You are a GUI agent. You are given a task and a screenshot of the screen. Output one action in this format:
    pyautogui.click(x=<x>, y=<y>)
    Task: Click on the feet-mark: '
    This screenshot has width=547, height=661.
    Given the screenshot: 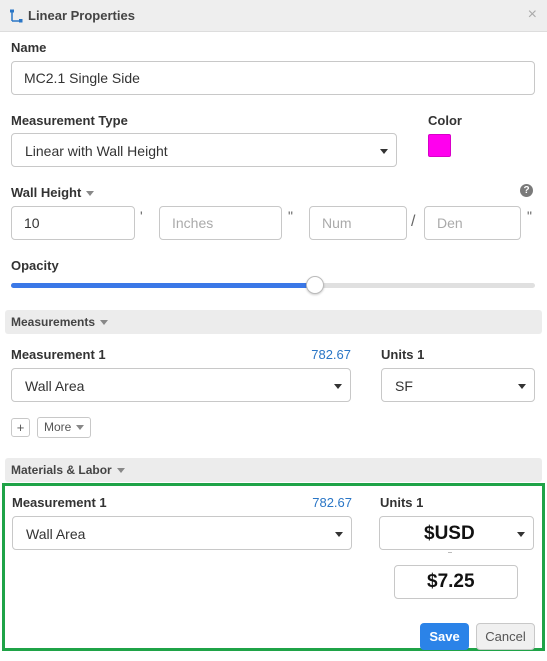 What is the action you would take?
    pyautogui.click(x=141, y=216)
    